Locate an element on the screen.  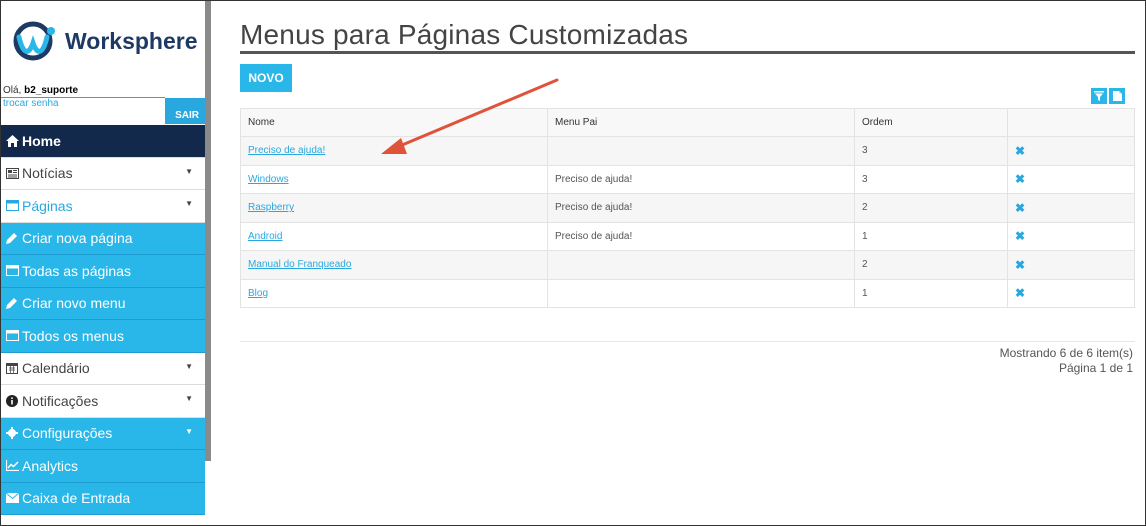
home-icon is located at coordinates (12, 140).